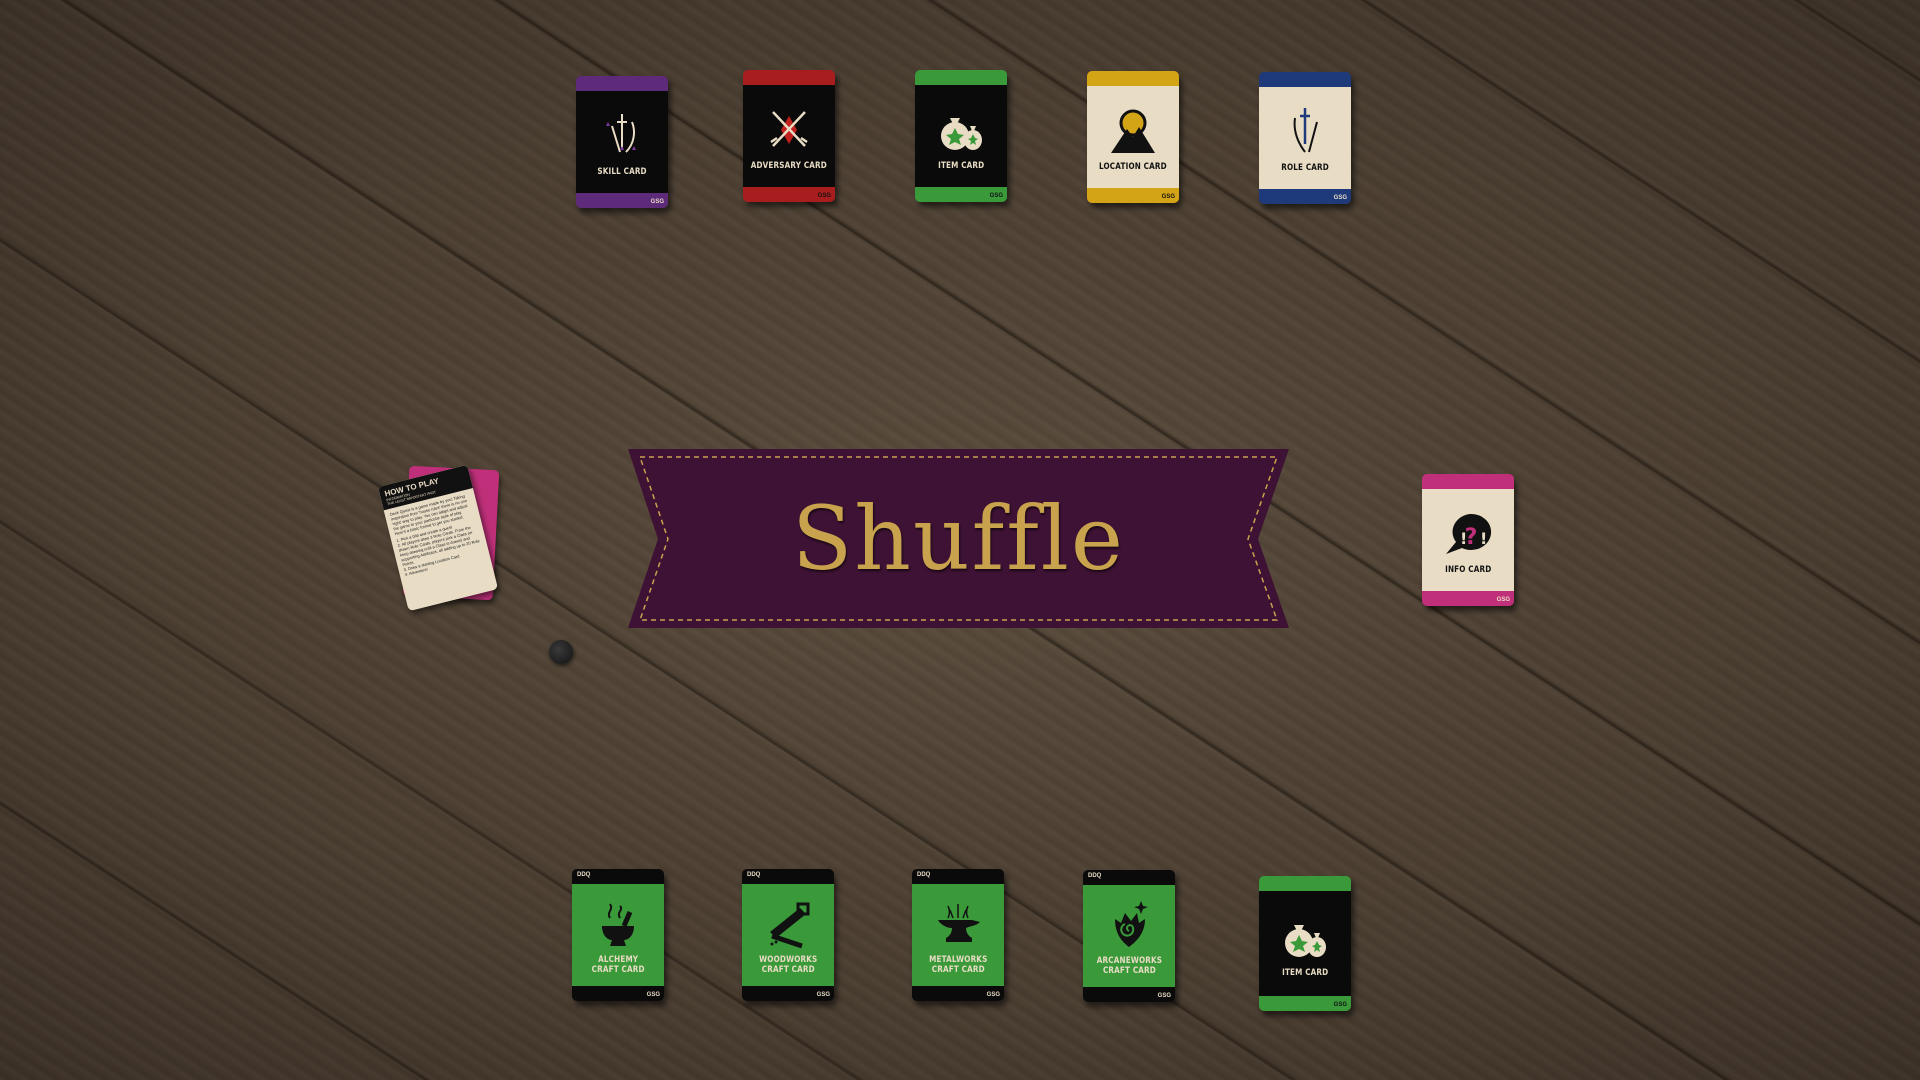 Image resolution: width=1920 pixels, height=1080 pixels. I want to click on card-label: METALWORKS CRAFT CARD, so click(958, 964).